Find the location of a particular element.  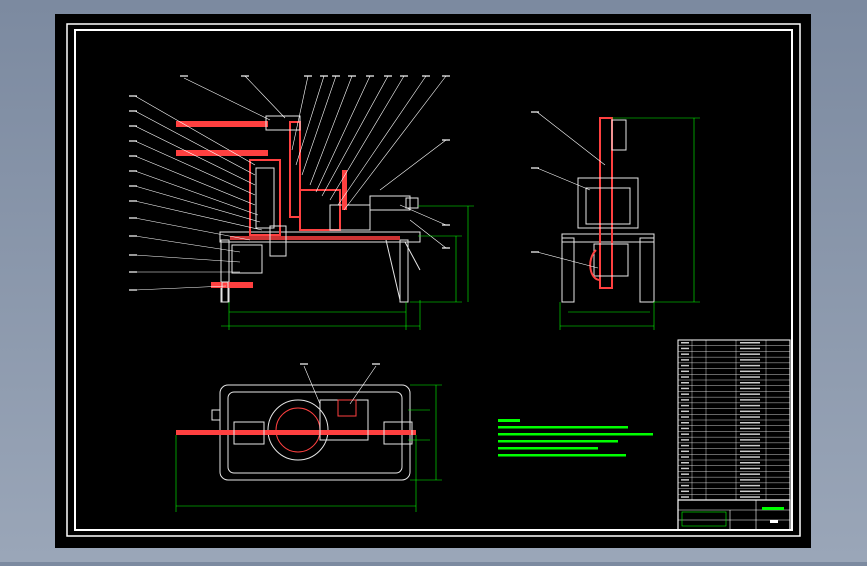

top-shaft is located at coordinates (296, 432).